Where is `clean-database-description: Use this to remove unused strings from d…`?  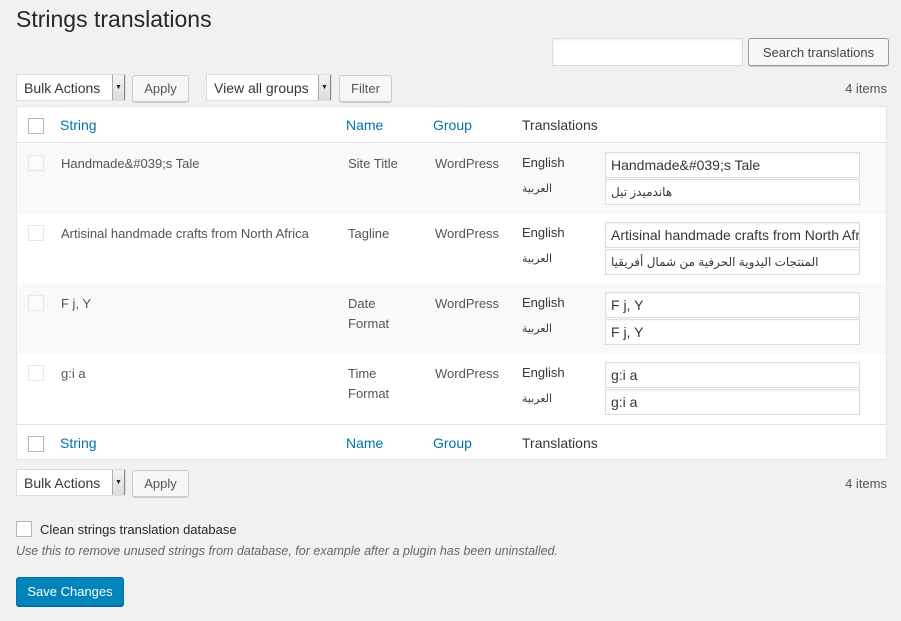
clean-database-description: Use this to remove unused strings from d… is located at coordinates (287, 551).